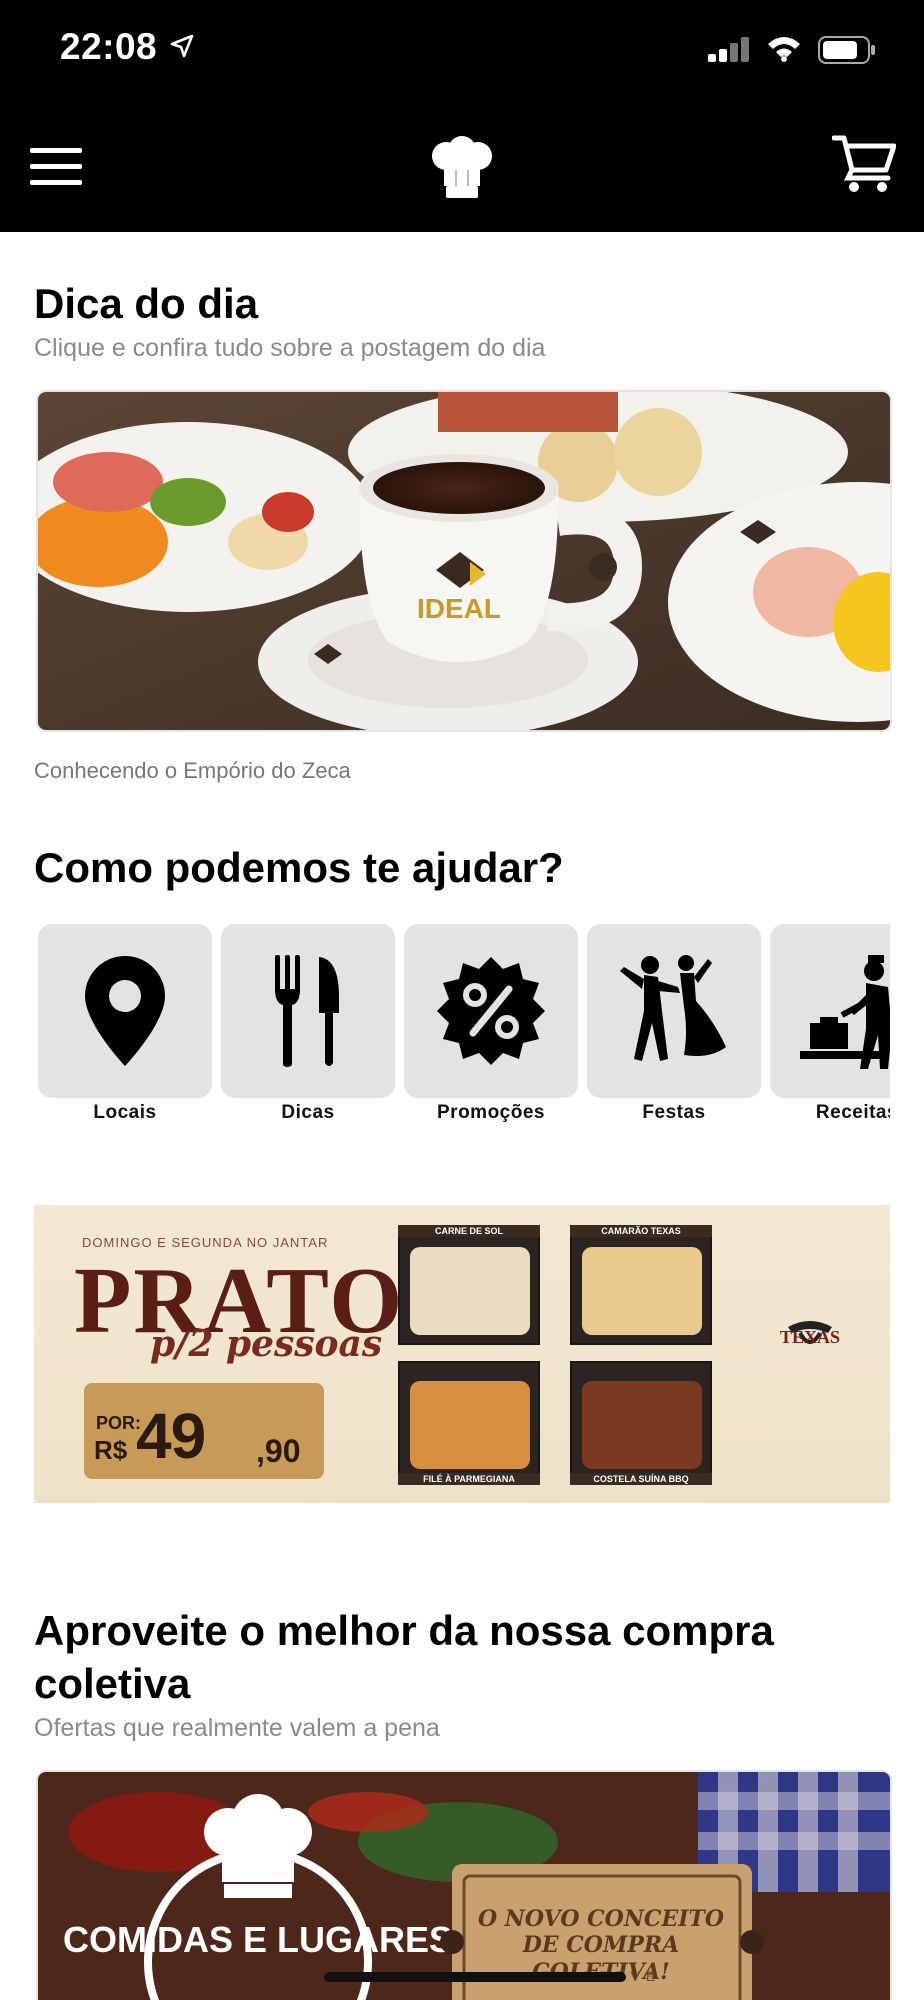  I want to click on dish-label: CAMARÃO TEXAS, so click(641, 1231).